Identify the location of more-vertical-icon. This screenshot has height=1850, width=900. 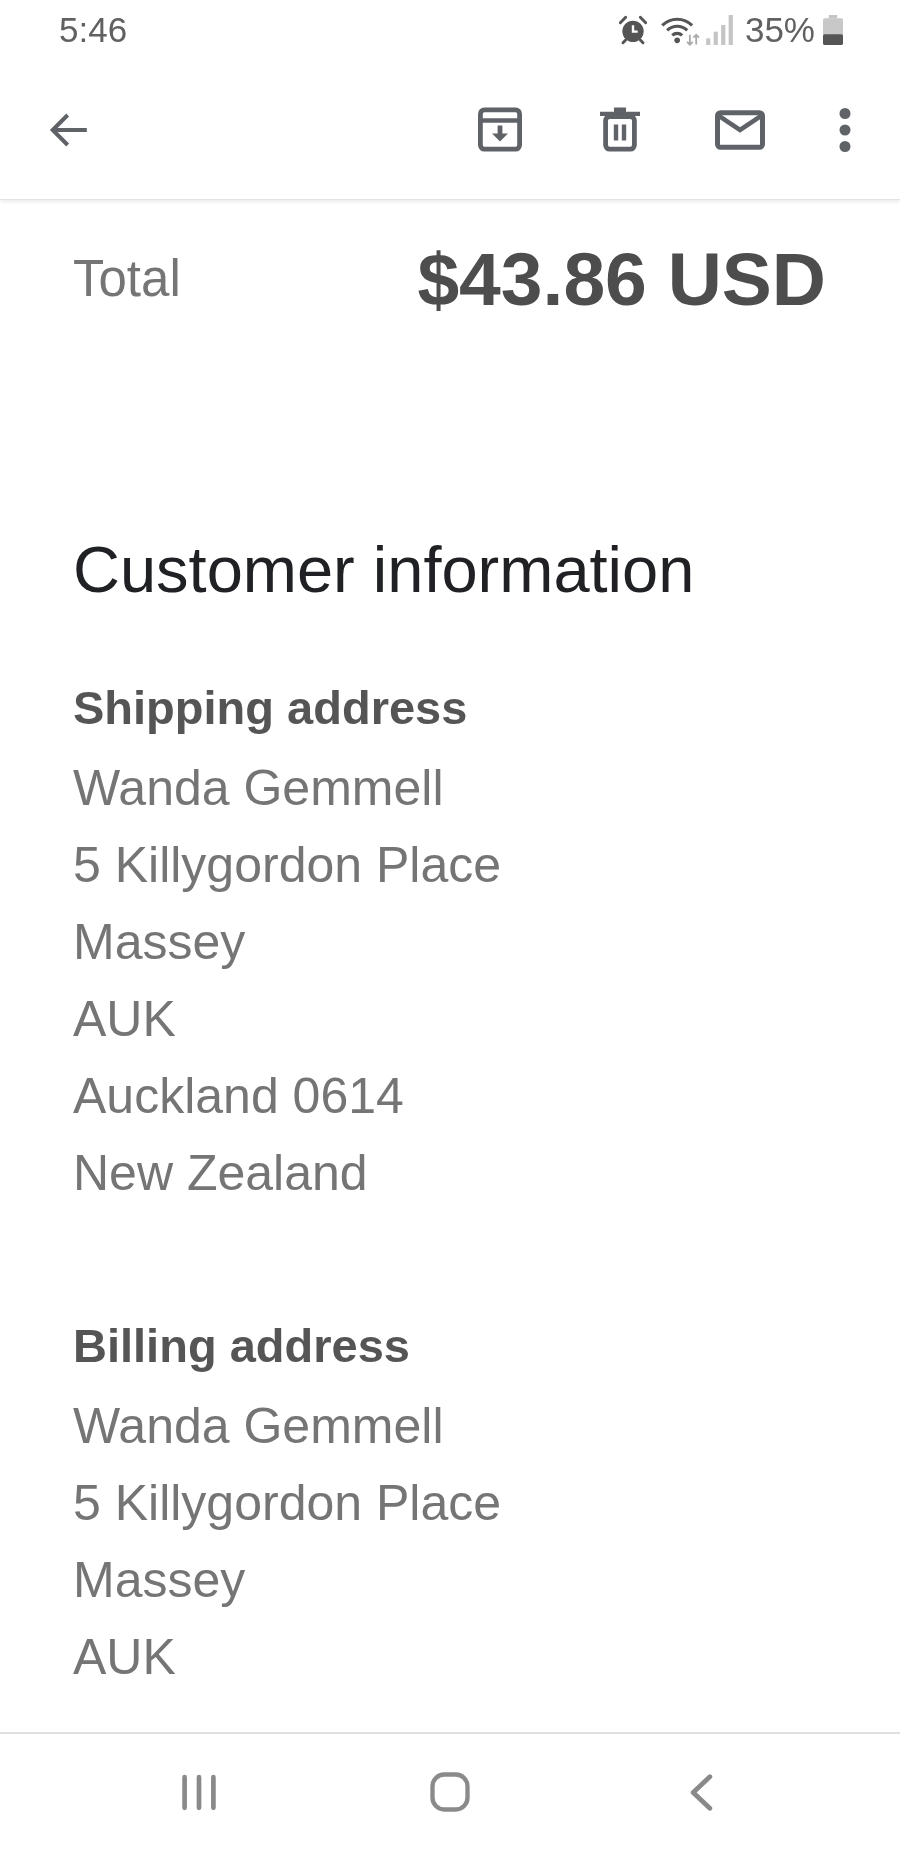
(845, 129).